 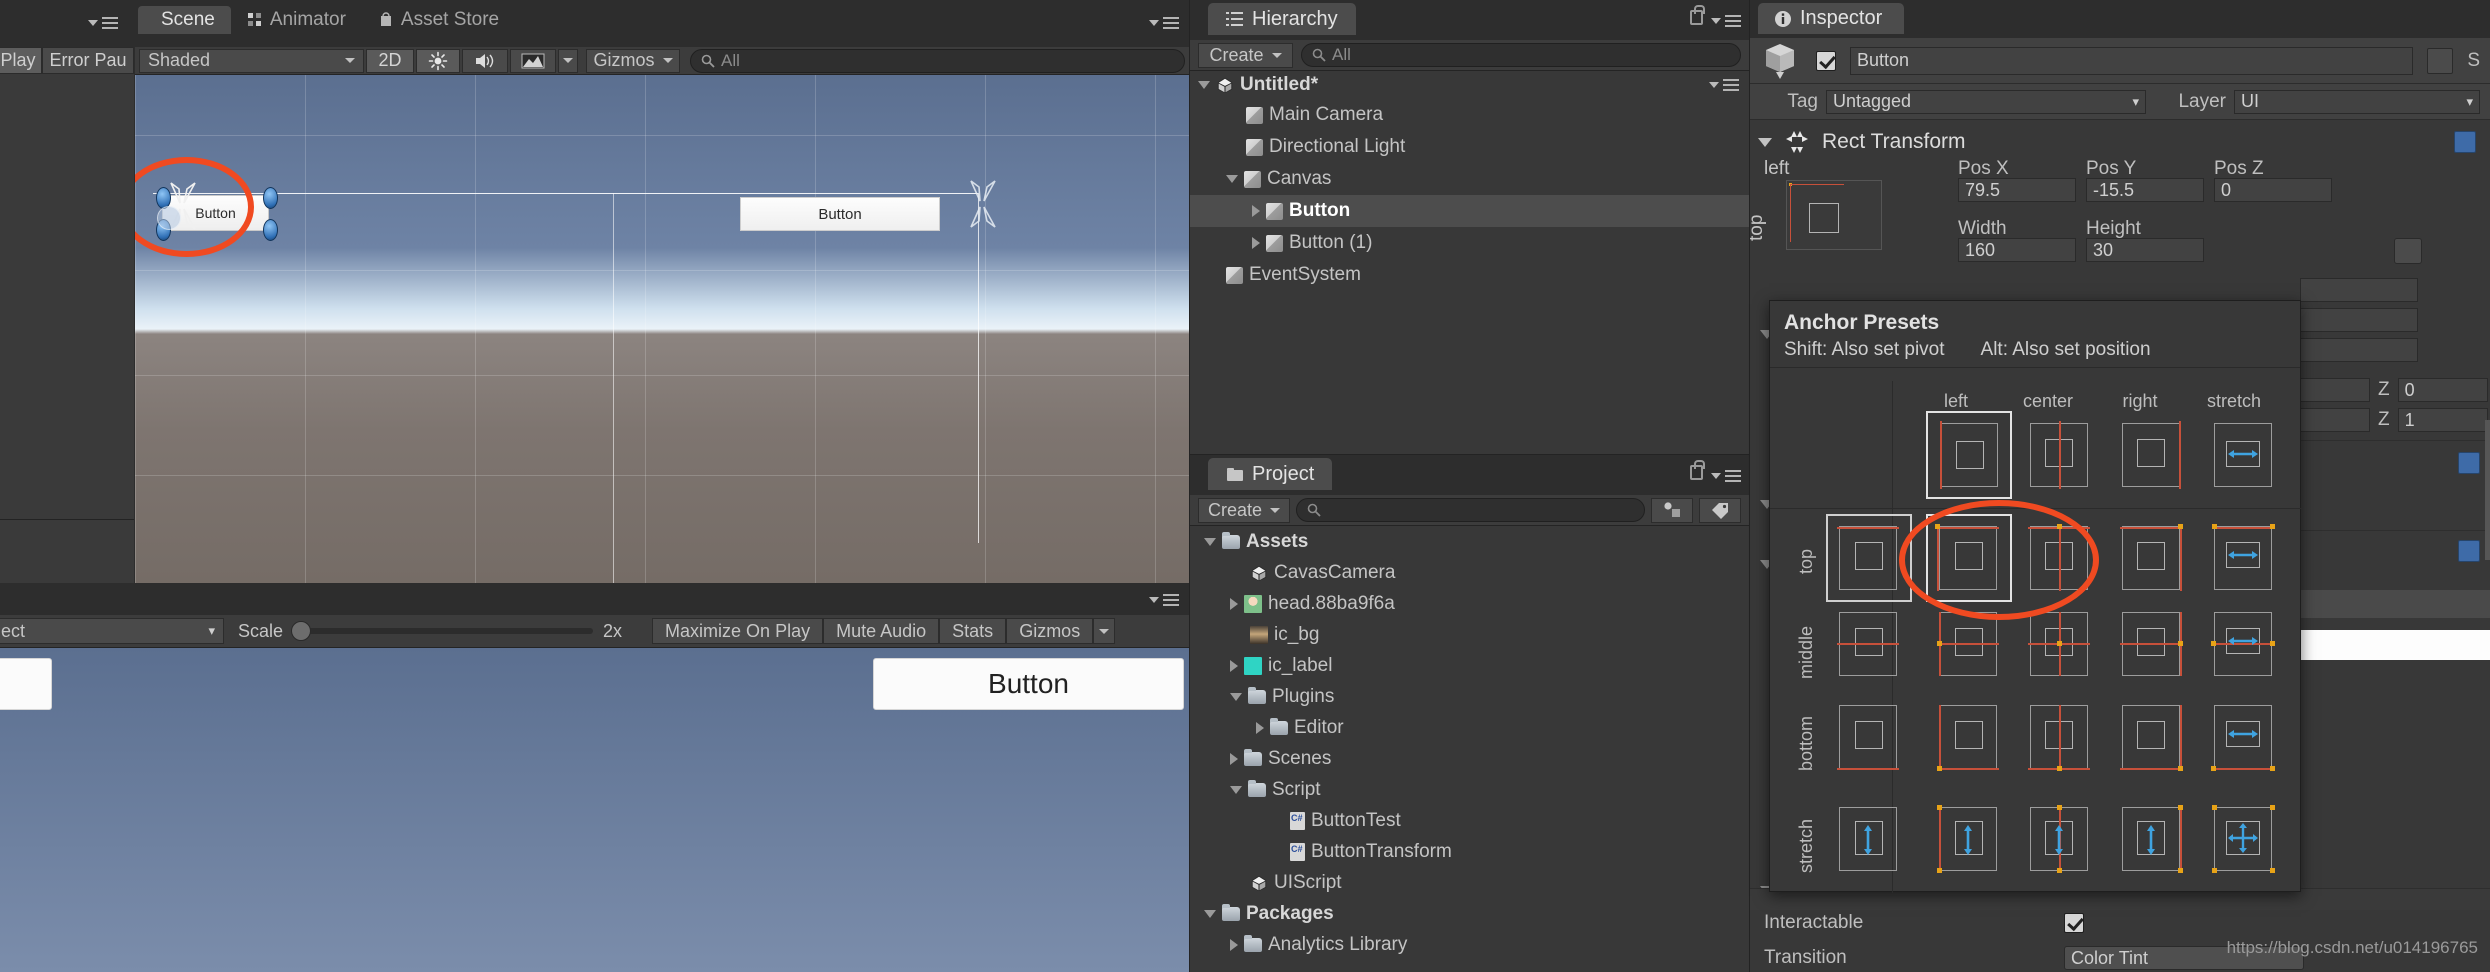 I want to click on color-swatch, so click(x=2385, y=645).